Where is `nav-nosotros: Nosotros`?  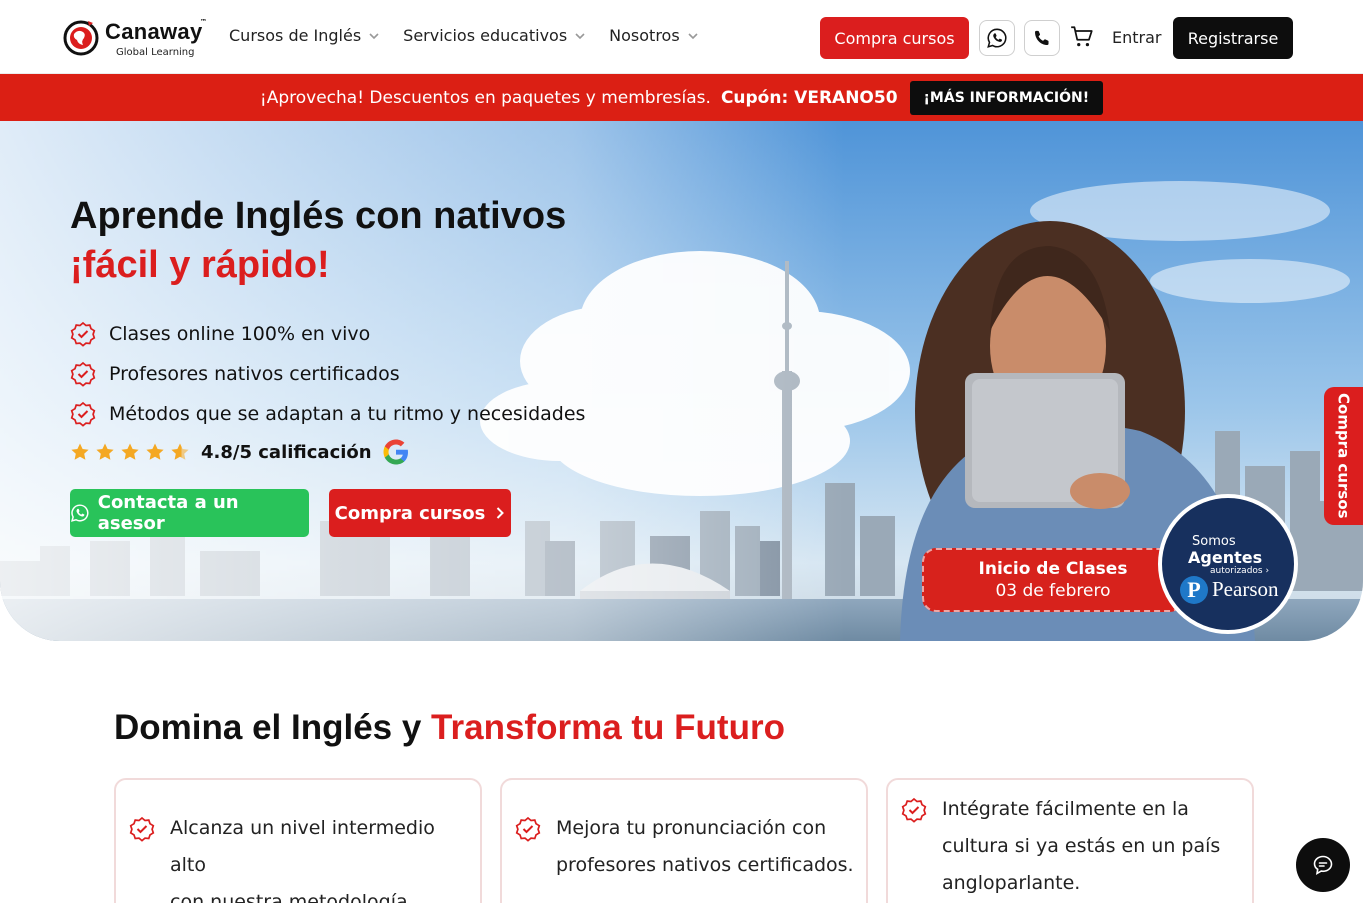
nav-nosotros: Nosotros is located at coordinates (653, 35).